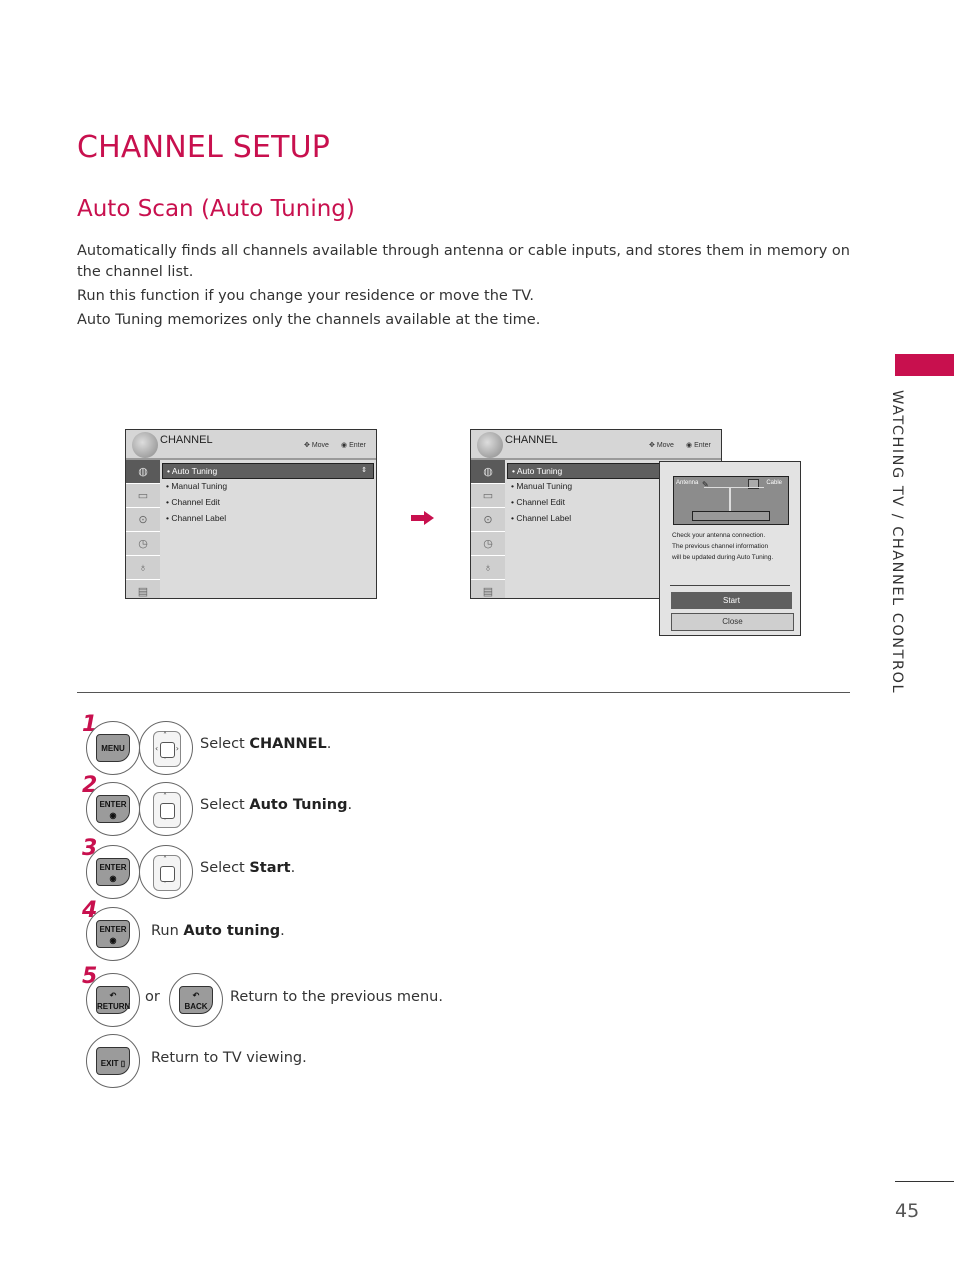  What do you see at coordinates (897, 542) in the screenshot?
I see `chapter-label: WATCHING TV / CHANNEL CONTROL` at bounding box center [897, 542].